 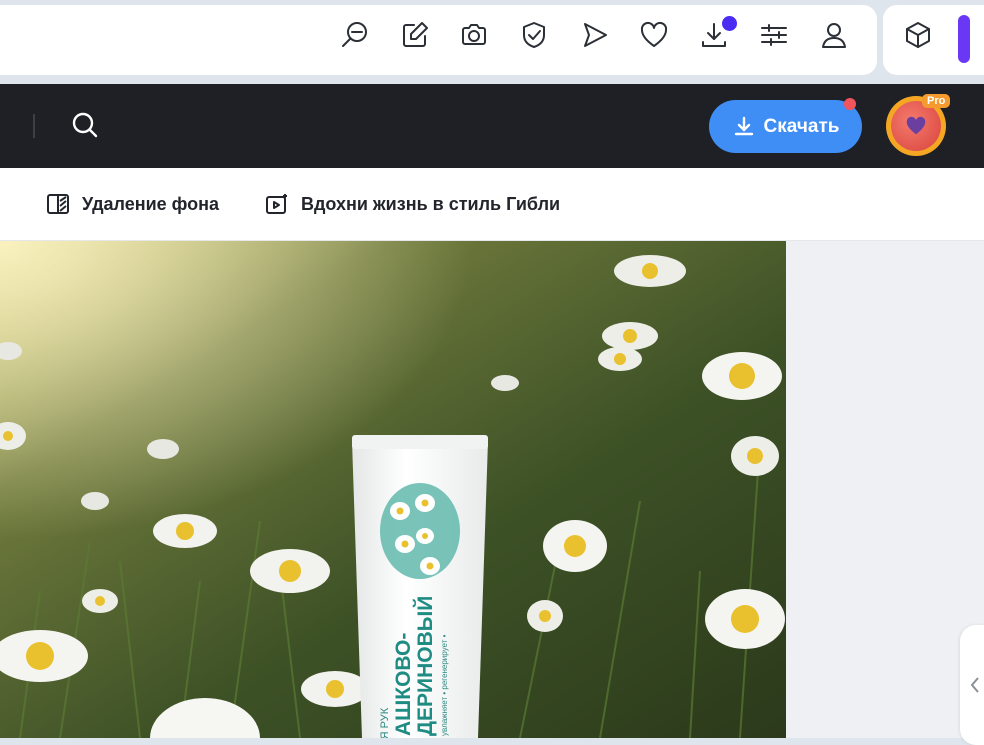 I want to click on ghibli-style-label: Вдохни жизнь в стиль Гибли, so click(x=431, y=203).